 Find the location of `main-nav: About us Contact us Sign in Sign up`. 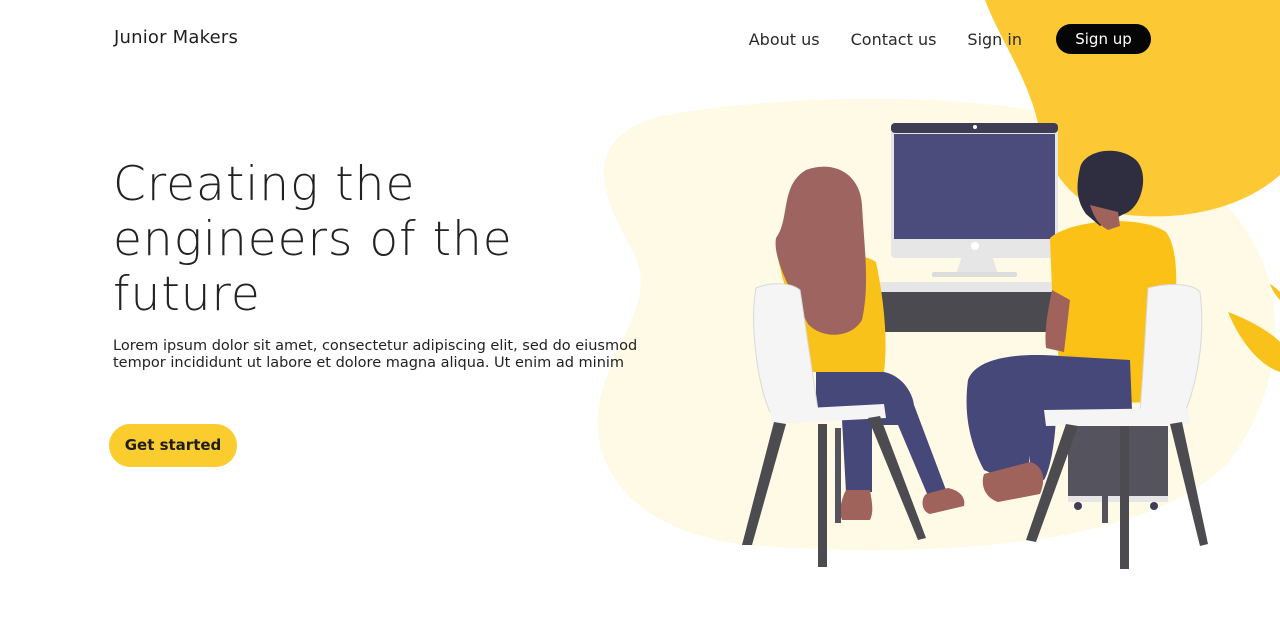

main-nav: About us Contact us Sign in Sign up is located at coordinates (950, 39).